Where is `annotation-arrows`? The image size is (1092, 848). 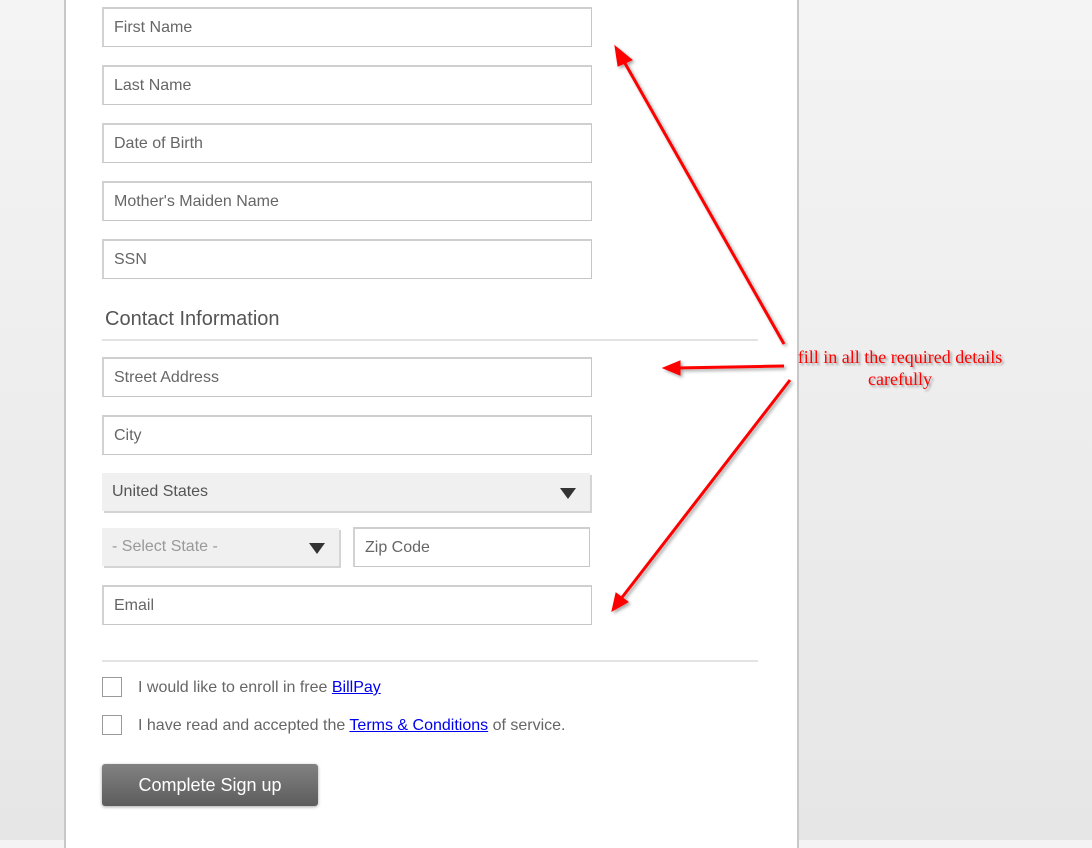 annotation-arrows is located at coordinates (701, 328).